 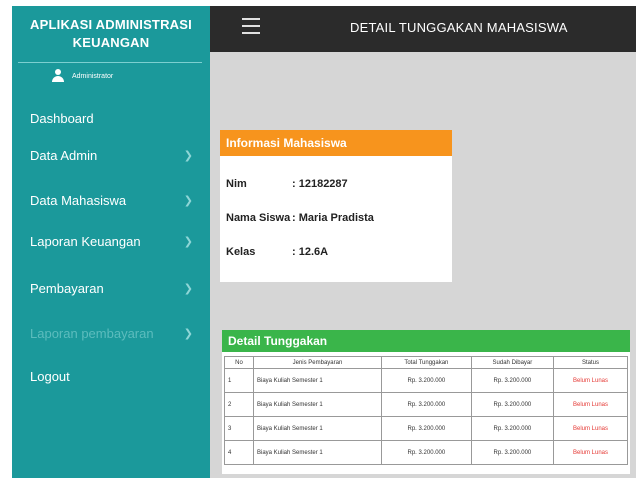 I want to click on nama-row: Nama Siswa: Maria Pradista, so click(x=300, y=218).